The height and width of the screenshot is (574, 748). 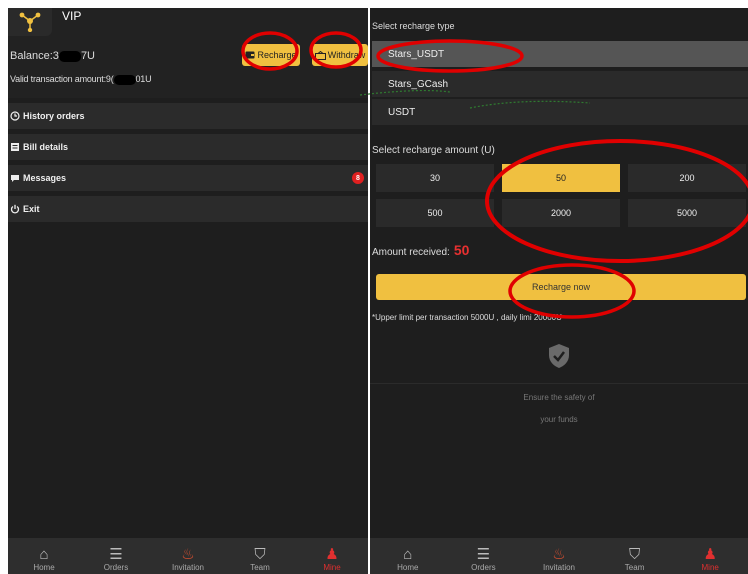 I want to click on amount-option-500: 500, so click(x=435, y=213).